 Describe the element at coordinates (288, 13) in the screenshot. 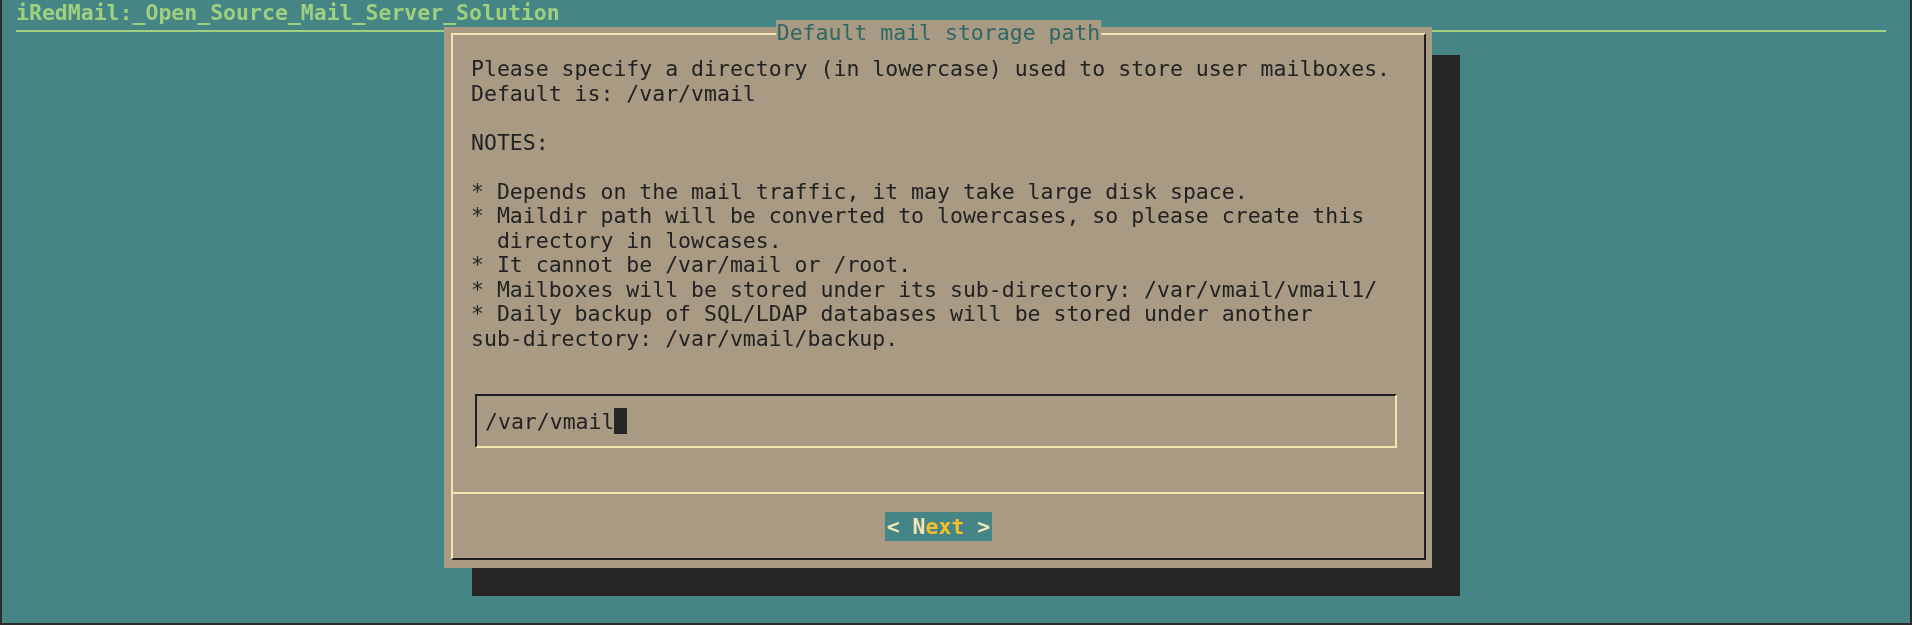

I see `window-title: iRedMail:_Open_Source_Mail_Server_Solution` at that location.